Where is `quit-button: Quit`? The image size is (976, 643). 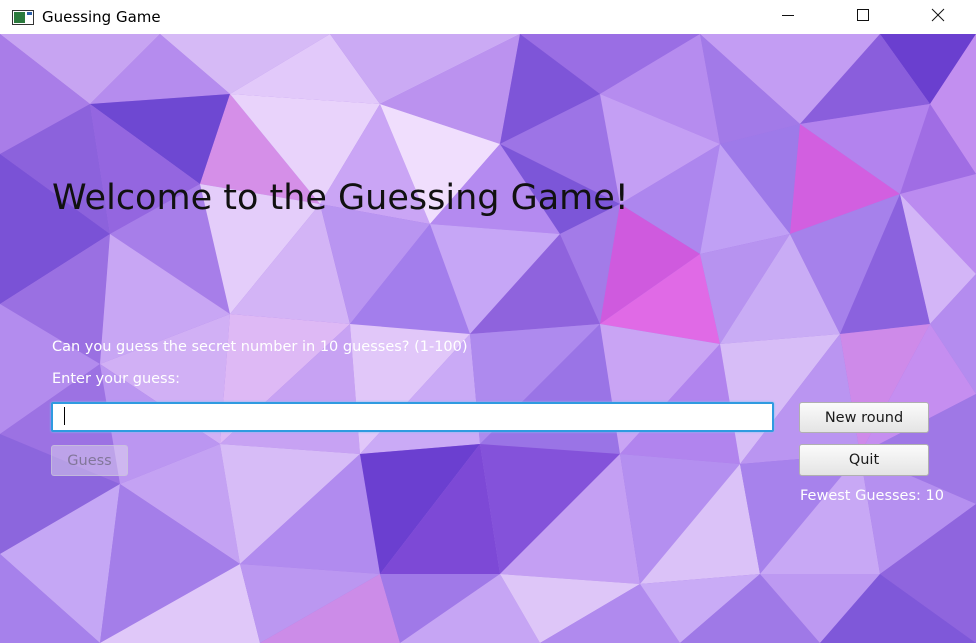
quit-button: Quit is located at coordinates (864, 460).